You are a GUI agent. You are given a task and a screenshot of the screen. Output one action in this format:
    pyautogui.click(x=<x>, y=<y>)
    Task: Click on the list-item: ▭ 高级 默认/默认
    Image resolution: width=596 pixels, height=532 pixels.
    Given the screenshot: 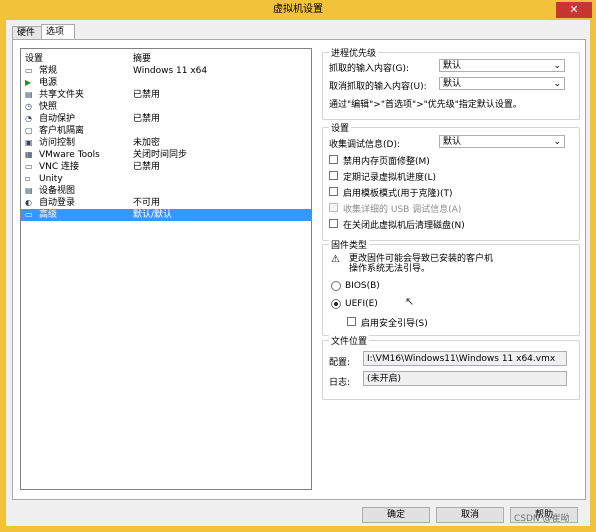 What is the action you would take?
    pyautogui.click(x=166, y=215)
    